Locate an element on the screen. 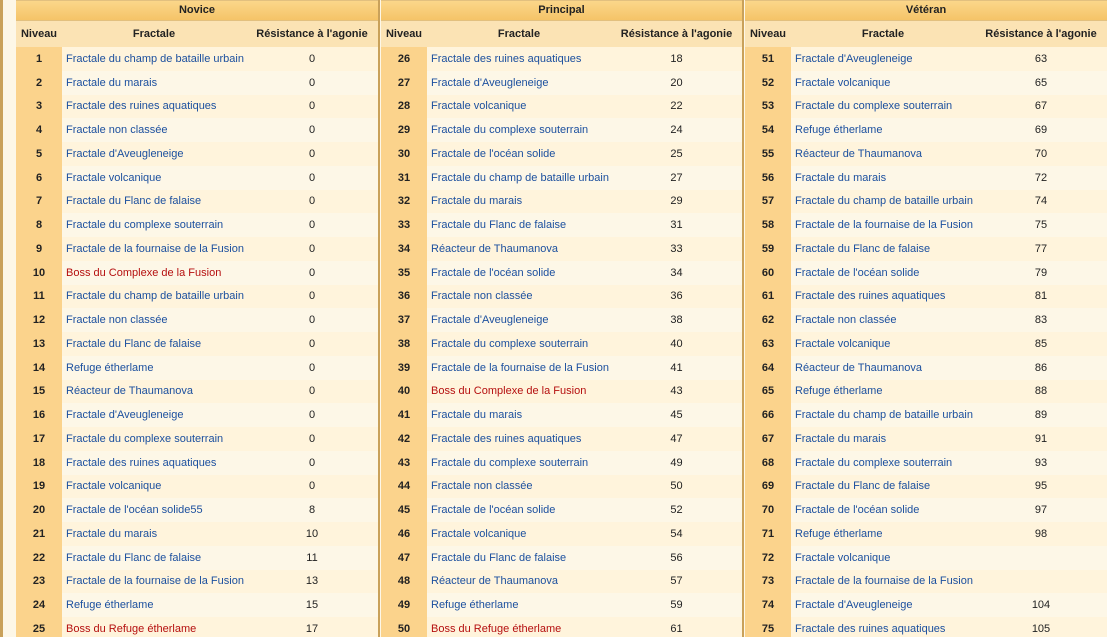  level-cell: 63 is located at coordinates (768, 344).